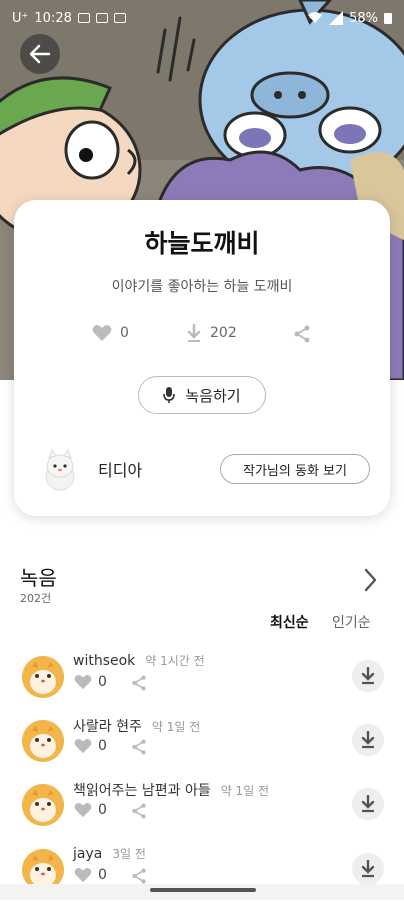 This screenshot has width=404, height=905. I want to click on author-stories-button: 작가님의 동화 보기, so click(295, 469).